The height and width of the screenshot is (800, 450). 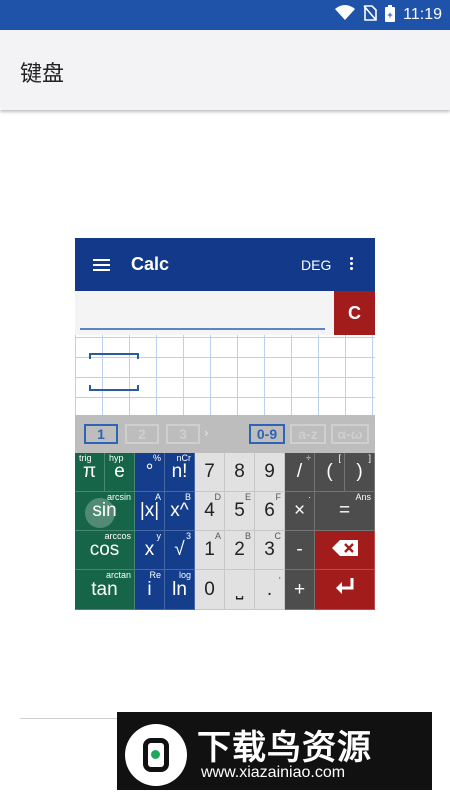 What do you see at coordinates (240, 472) in the screenshot?
I see `key-8: 8` at bounding box center [240, 472].